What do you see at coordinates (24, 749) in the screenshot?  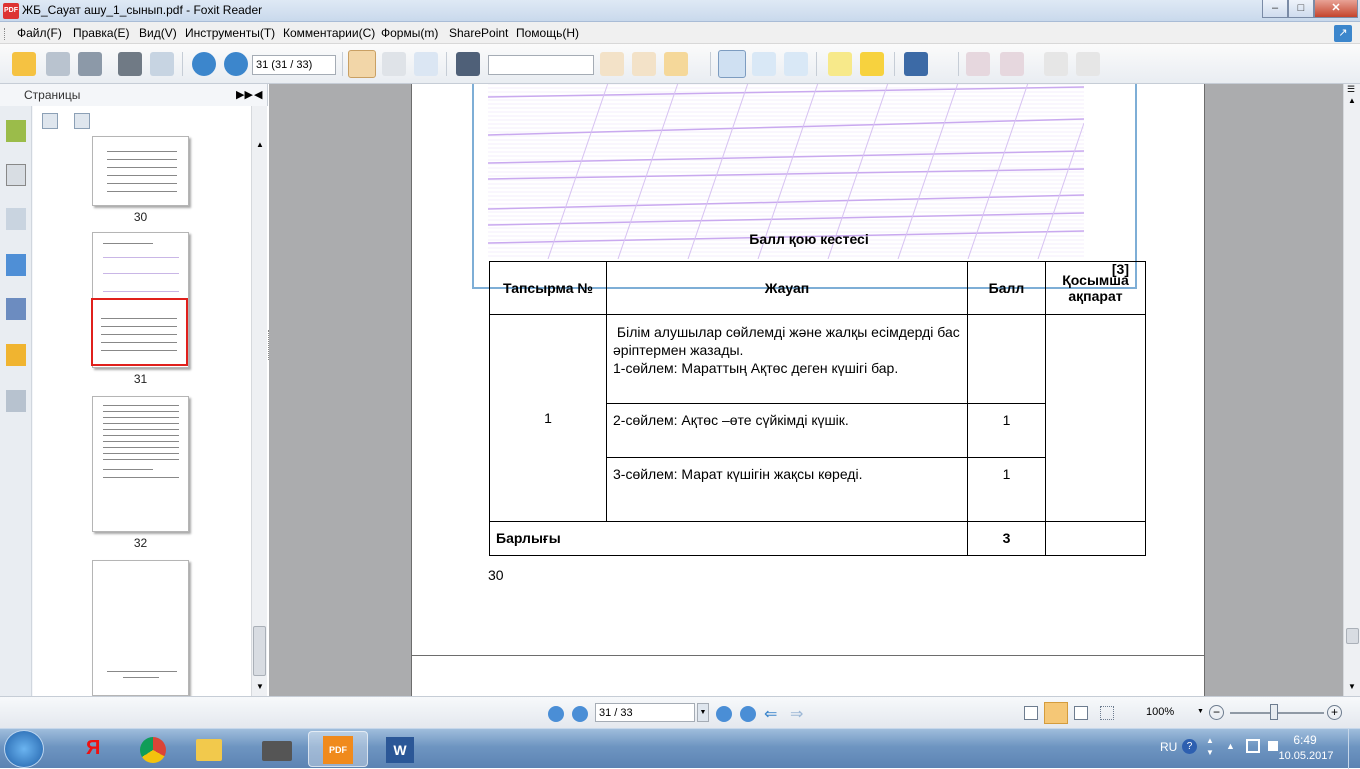 I see `start-button` at bounding box center [24, 749].